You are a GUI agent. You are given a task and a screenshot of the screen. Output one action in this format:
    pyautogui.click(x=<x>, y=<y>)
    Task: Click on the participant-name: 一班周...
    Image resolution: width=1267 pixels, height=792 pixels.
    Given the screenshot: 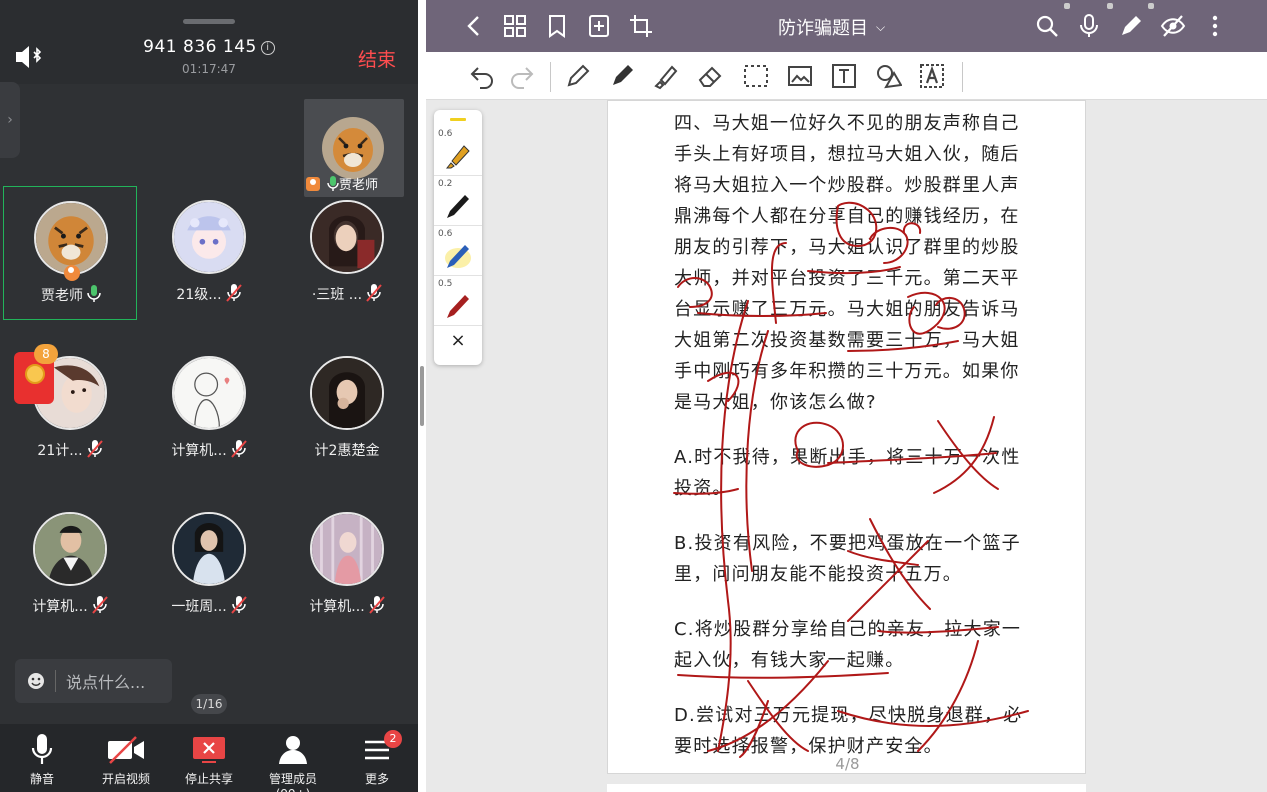 What is the action you would take?
    pyautogui.click(x=209, y=606)
    